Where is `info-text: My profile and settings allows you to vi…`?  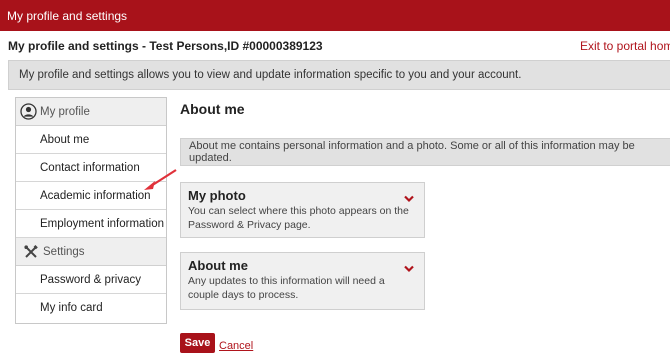
info-text: My profile and settings allows you to vi… is located at coordinates (270, 75).